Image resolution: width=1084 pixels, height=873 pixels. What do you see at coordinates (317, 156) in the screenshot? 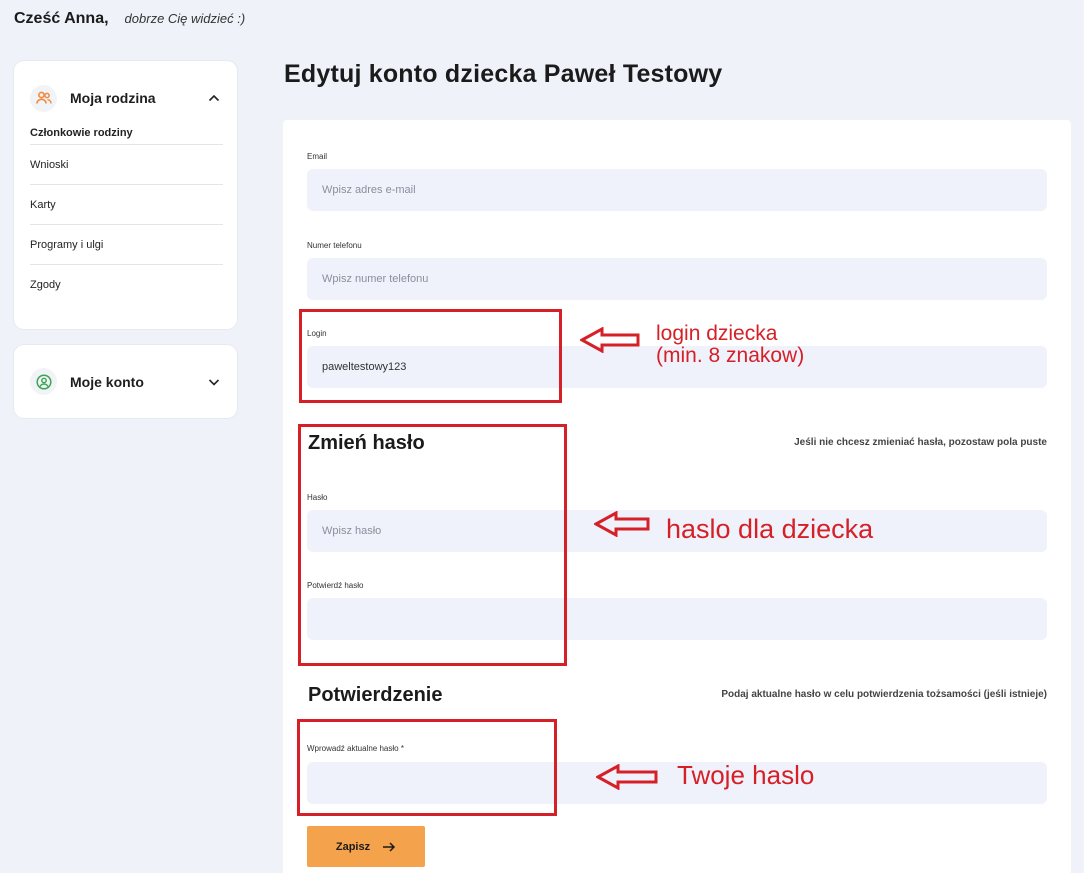
I see `email-label: Email` at bounding box center [317, 156].